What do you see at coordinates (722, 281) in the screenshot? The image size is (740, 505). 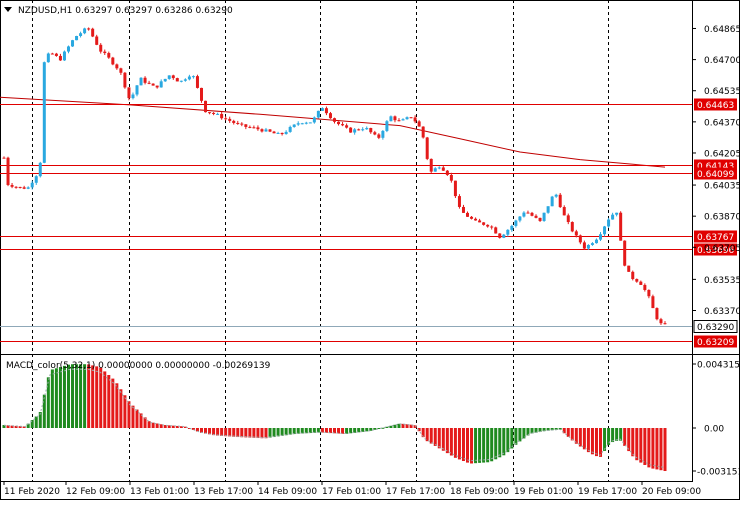 I see `price-tick-8: 0.63535` at bounding box center [722, 281].